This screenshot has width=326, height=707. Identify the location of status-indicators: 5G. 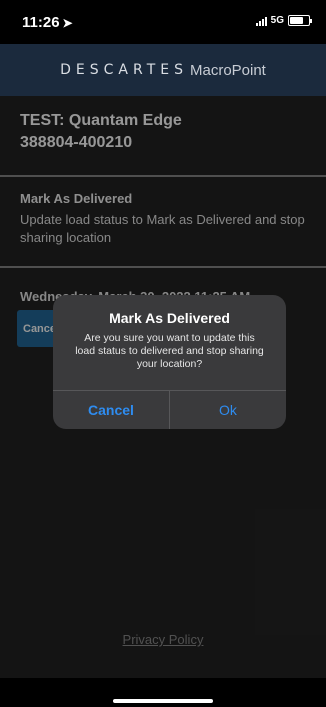
(283, 20).